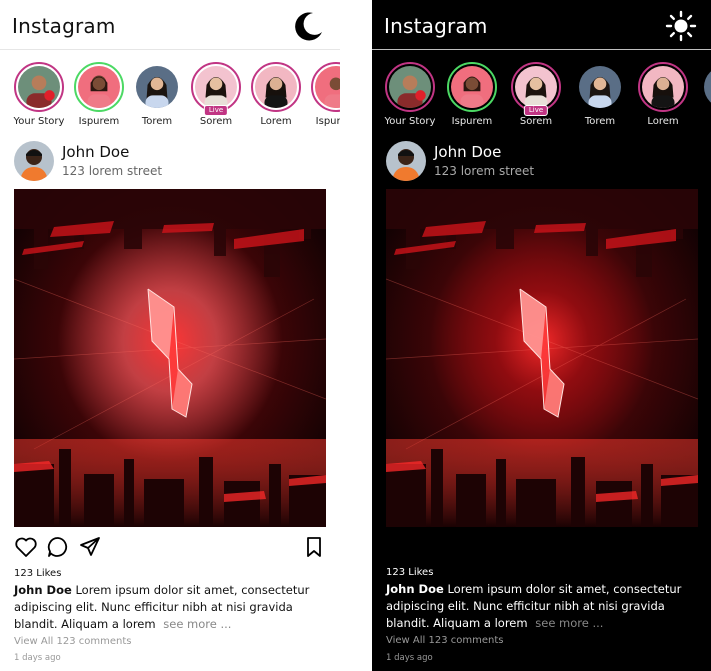 This screenshot has height=671, width=711. I want to click on comment-icon, so click(58, 547).